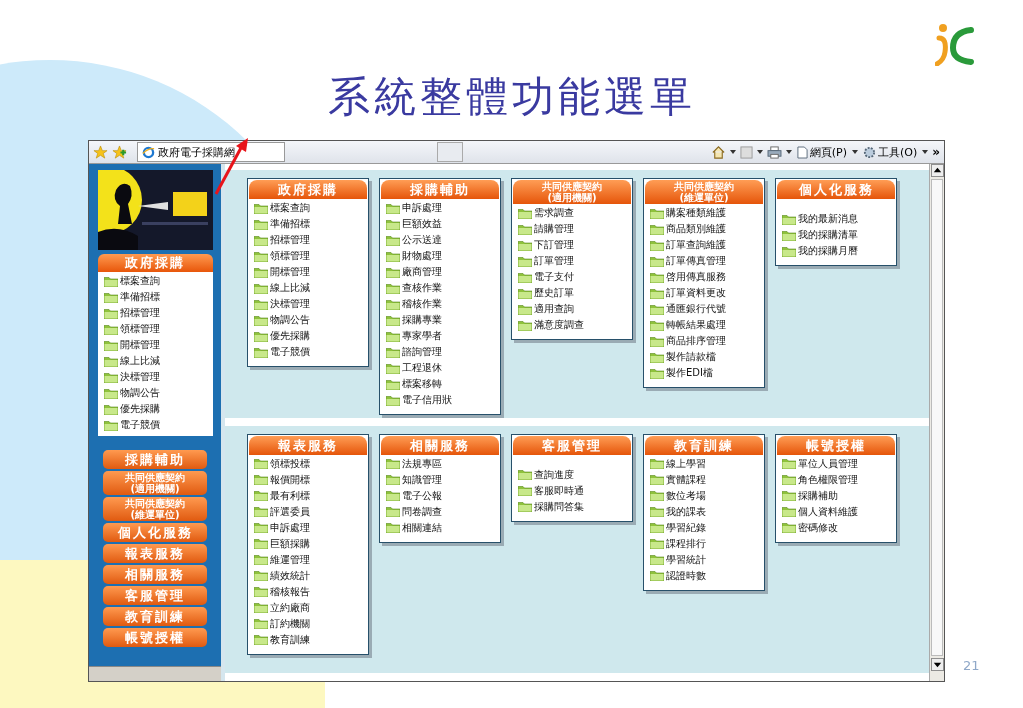  What do you see at coordinates (689, 373) in the screenshot?
I see `menu-link: 製作EDI檔` at bounding box center [689, 373].